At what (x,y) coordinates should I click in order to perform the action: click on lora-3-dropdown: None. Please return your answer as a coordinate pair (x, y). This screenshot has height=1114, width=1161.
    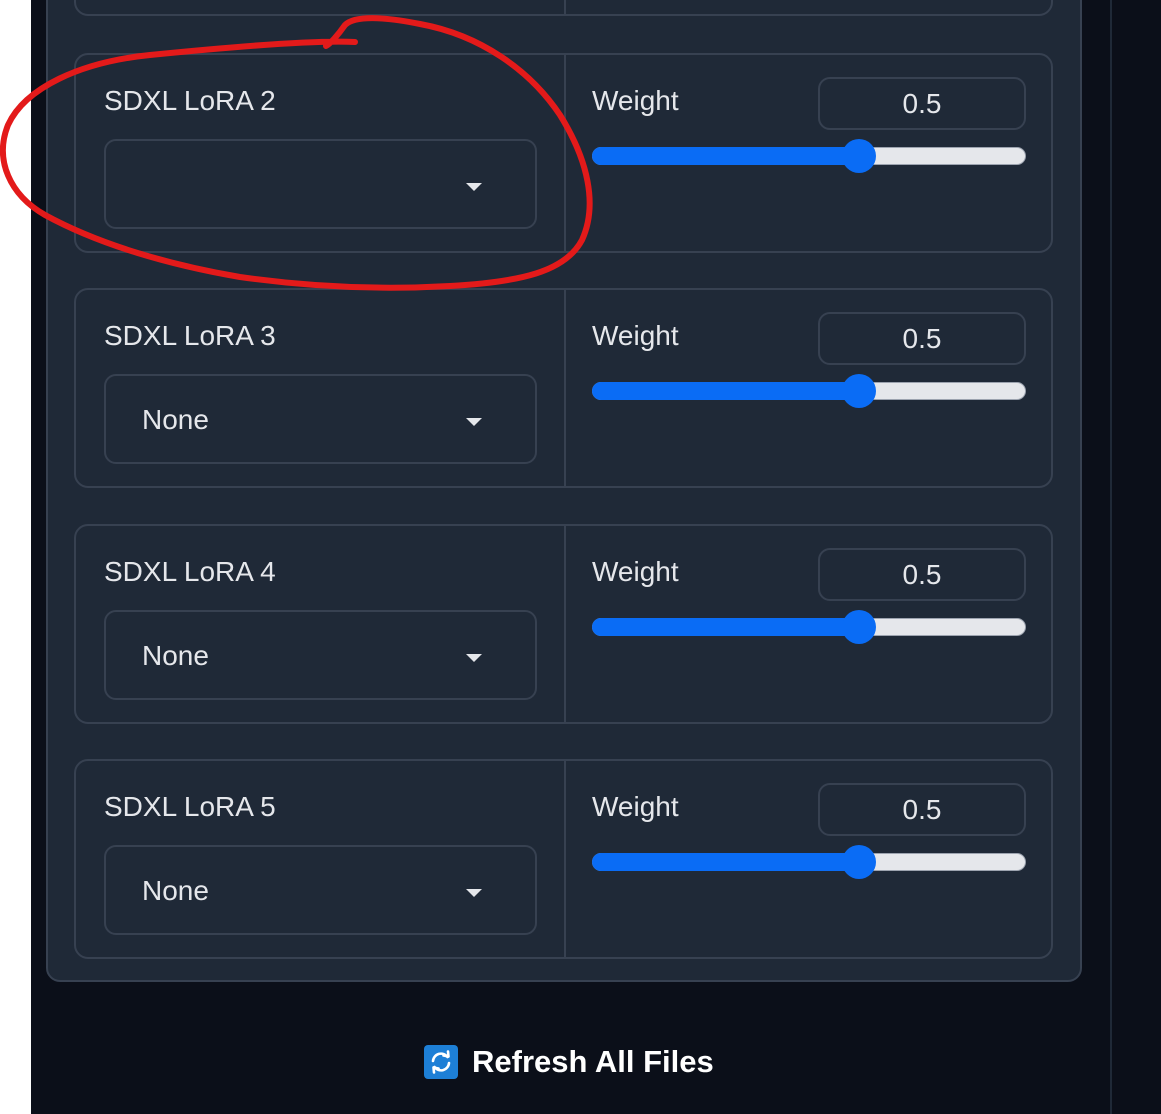
    Looking at the image, I should click on (320, 419).